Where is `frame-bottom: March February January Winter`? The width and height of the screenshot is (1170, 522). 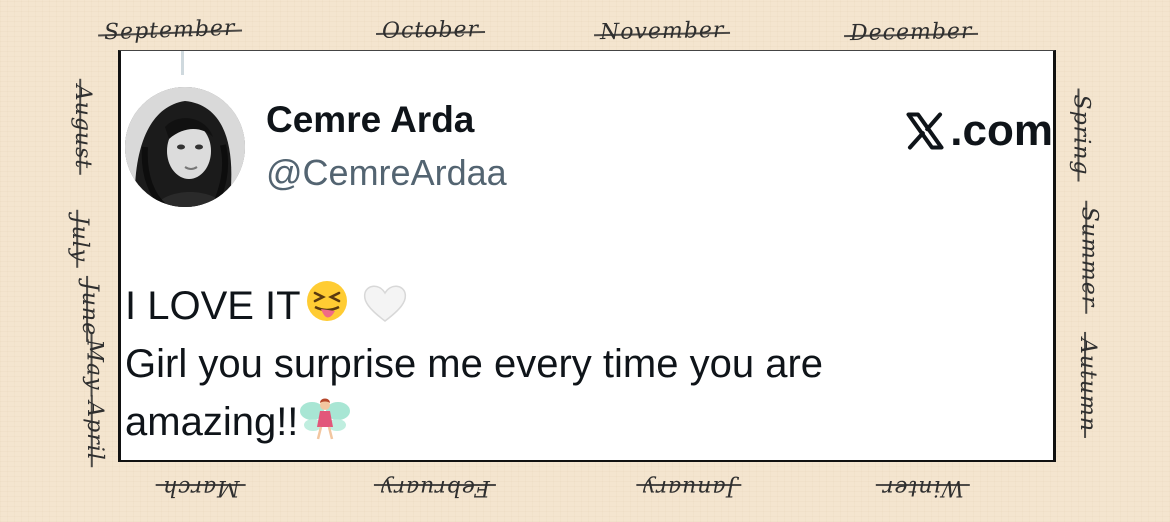
frame-bottom: March February January Winter is located at coordinates (582, 488).